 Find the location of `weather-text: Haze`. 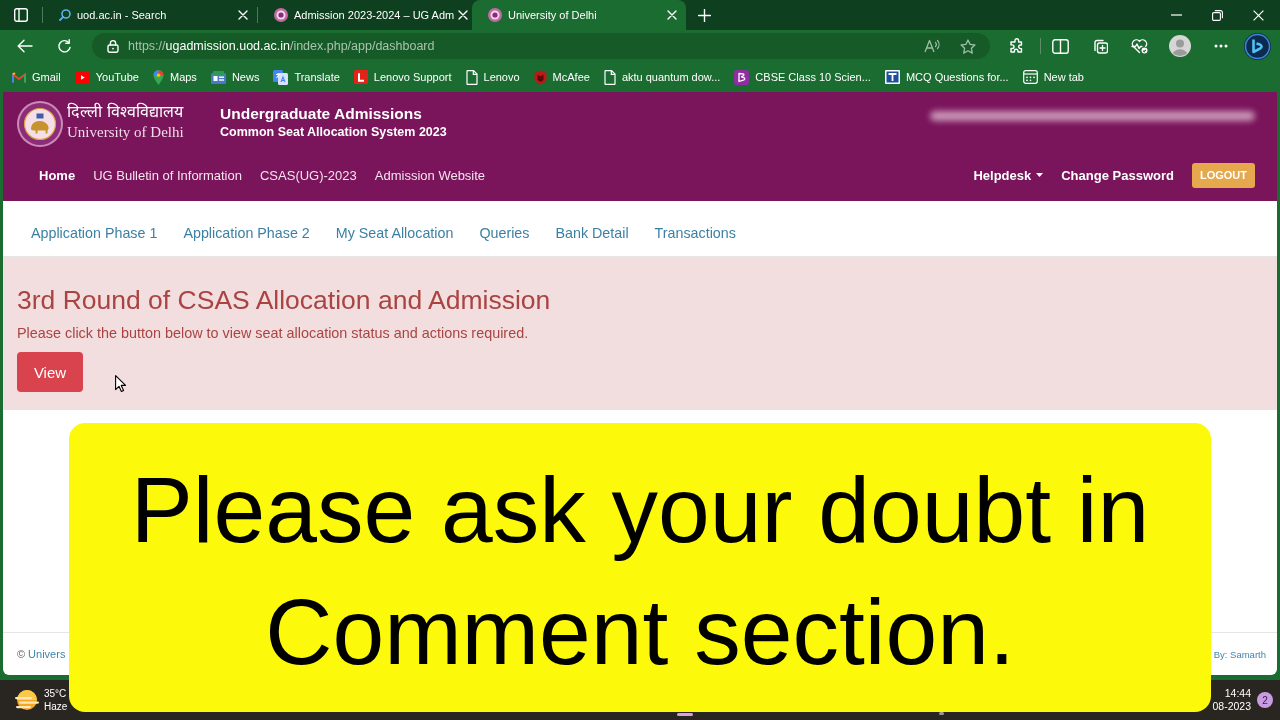

weather-text: Haze is located at coordinates (56, 706).